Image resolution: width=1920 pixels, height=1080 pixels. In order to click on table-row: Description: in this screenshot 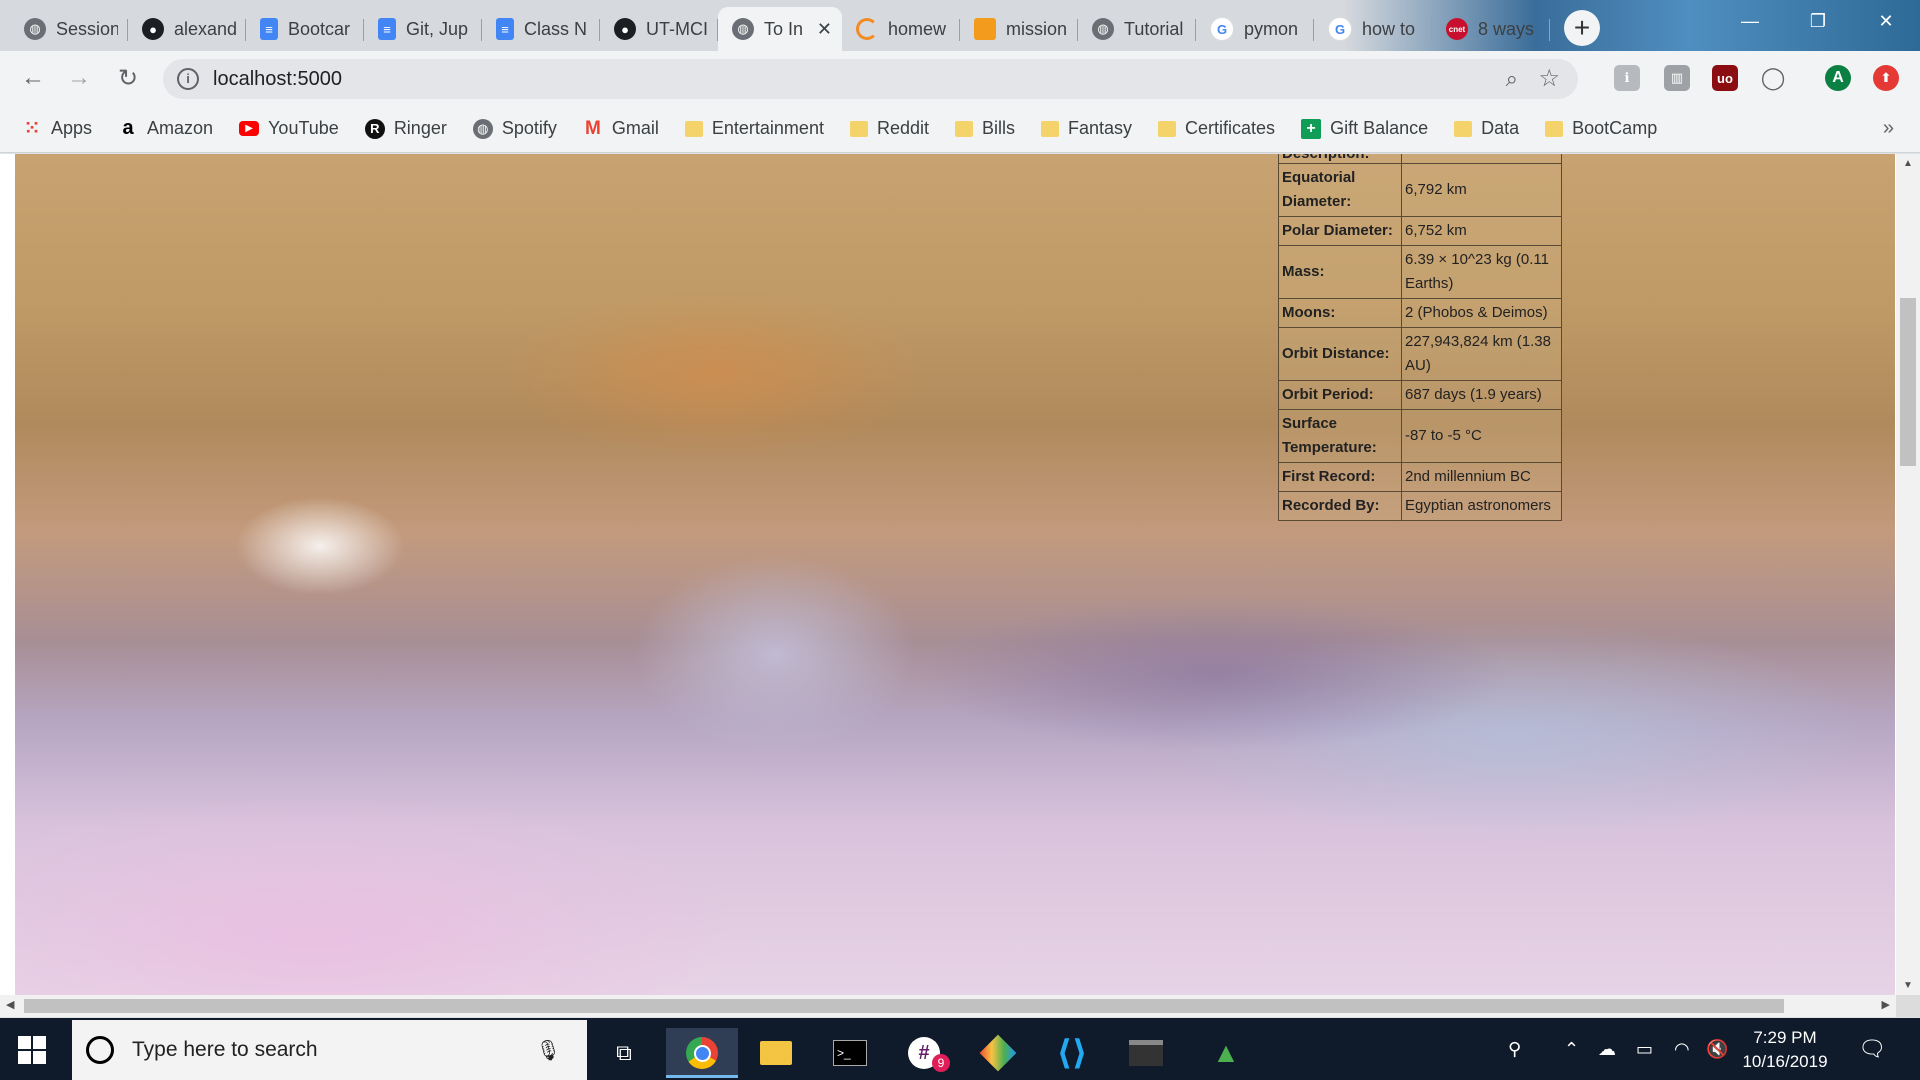, I will do `click(1420, 159)`.